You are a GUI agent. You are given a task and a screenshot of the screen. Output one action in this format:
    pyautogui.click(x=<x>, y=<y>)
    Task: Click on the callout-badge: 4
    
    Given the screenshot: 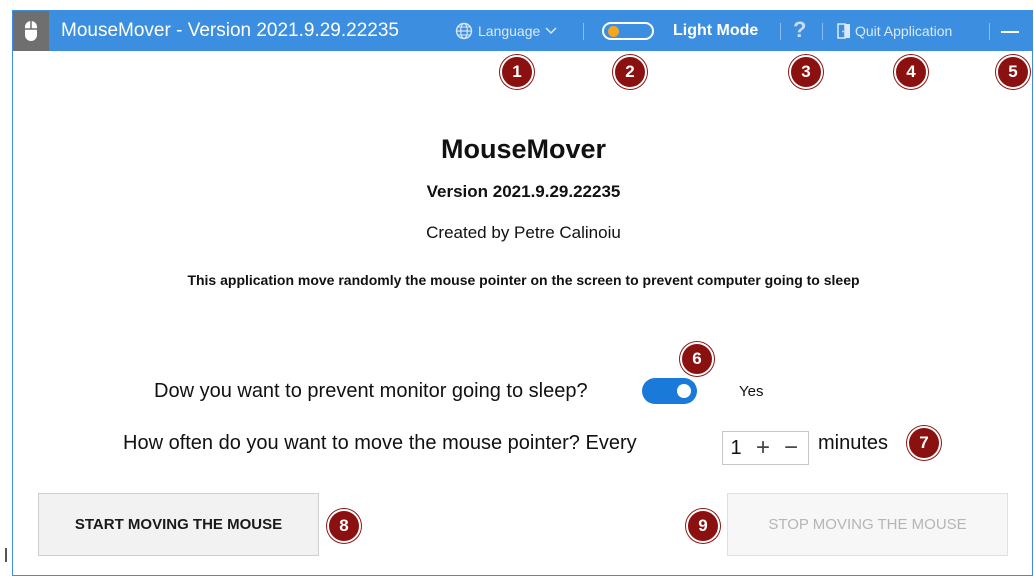 What is the action you would take?
    pyautogui.click(x=911, y=72)
    